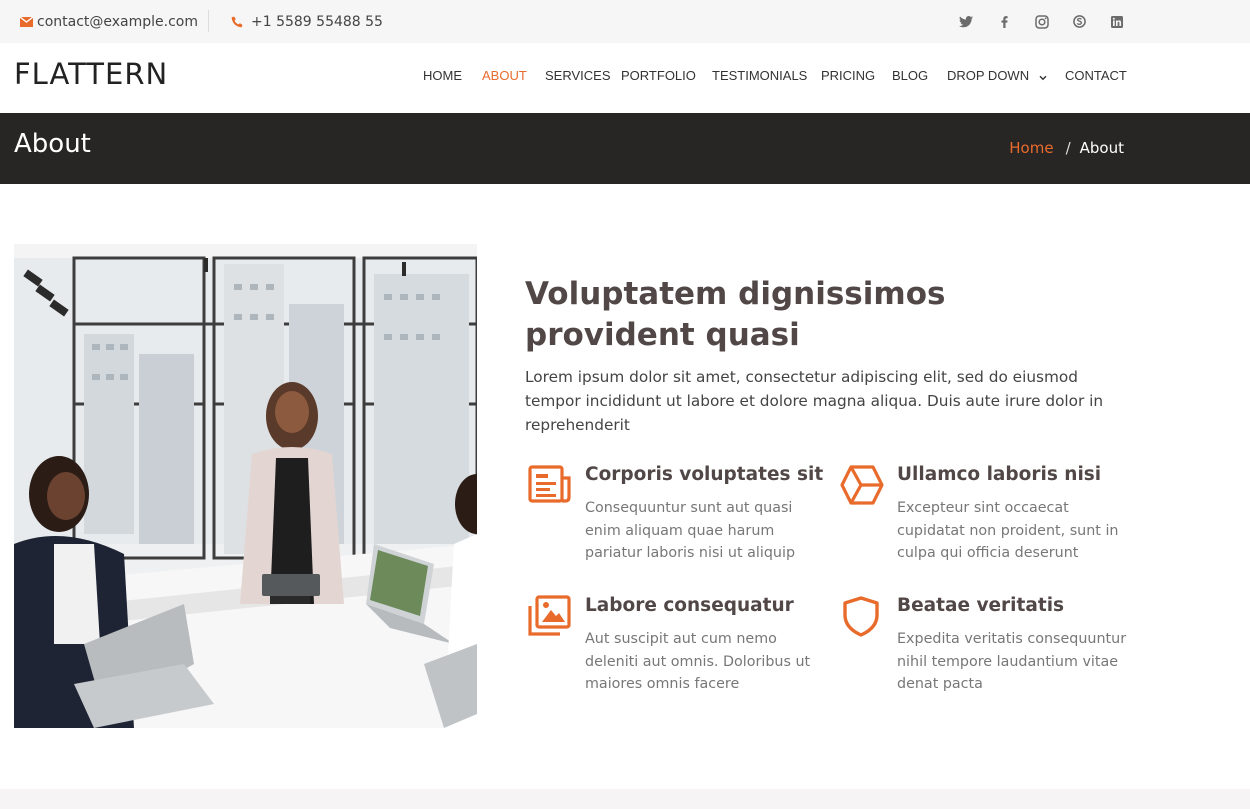 The height and width of the screenshot is (809, 1250). I want to click on logo: FLATTERN, so click(91, 74).